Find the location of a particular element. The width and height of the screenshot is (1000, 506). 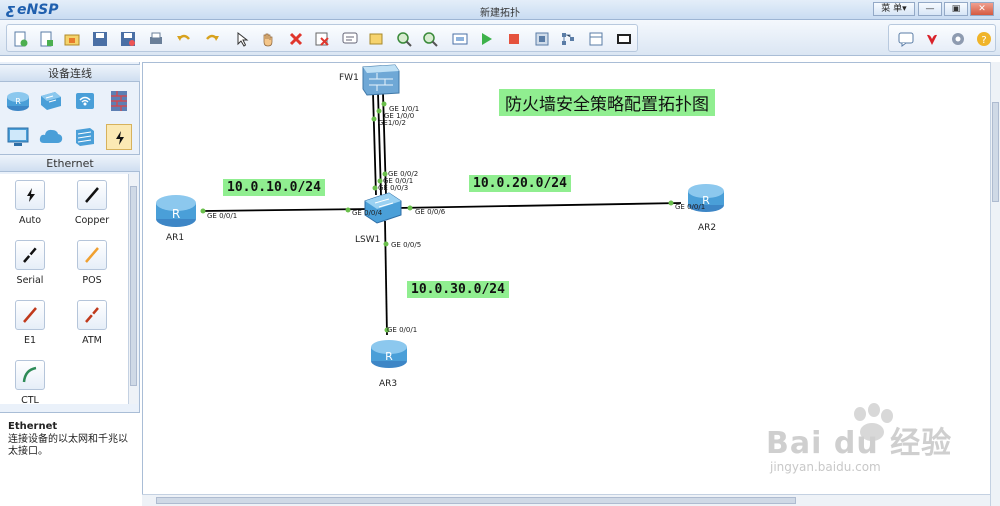

cable-ctl: CTL is located at coordinates (30, 383).